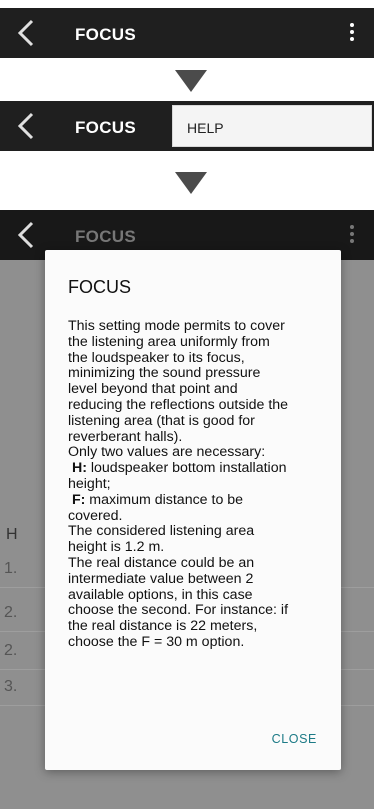 The width and height of the screenshot is (374, 809). Describe the element at coordinates (176, 326) in the screenshot. I see `dialog-line: This setting mode permits to cover` at that location.